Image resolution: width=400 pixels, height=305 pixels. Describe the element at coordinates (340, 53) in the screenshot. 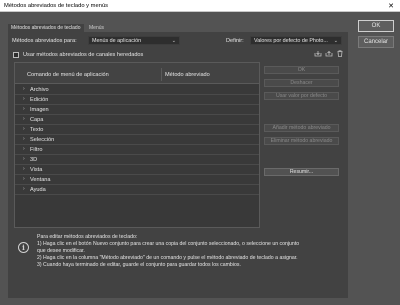

I see `delete-set-icon` at that location.